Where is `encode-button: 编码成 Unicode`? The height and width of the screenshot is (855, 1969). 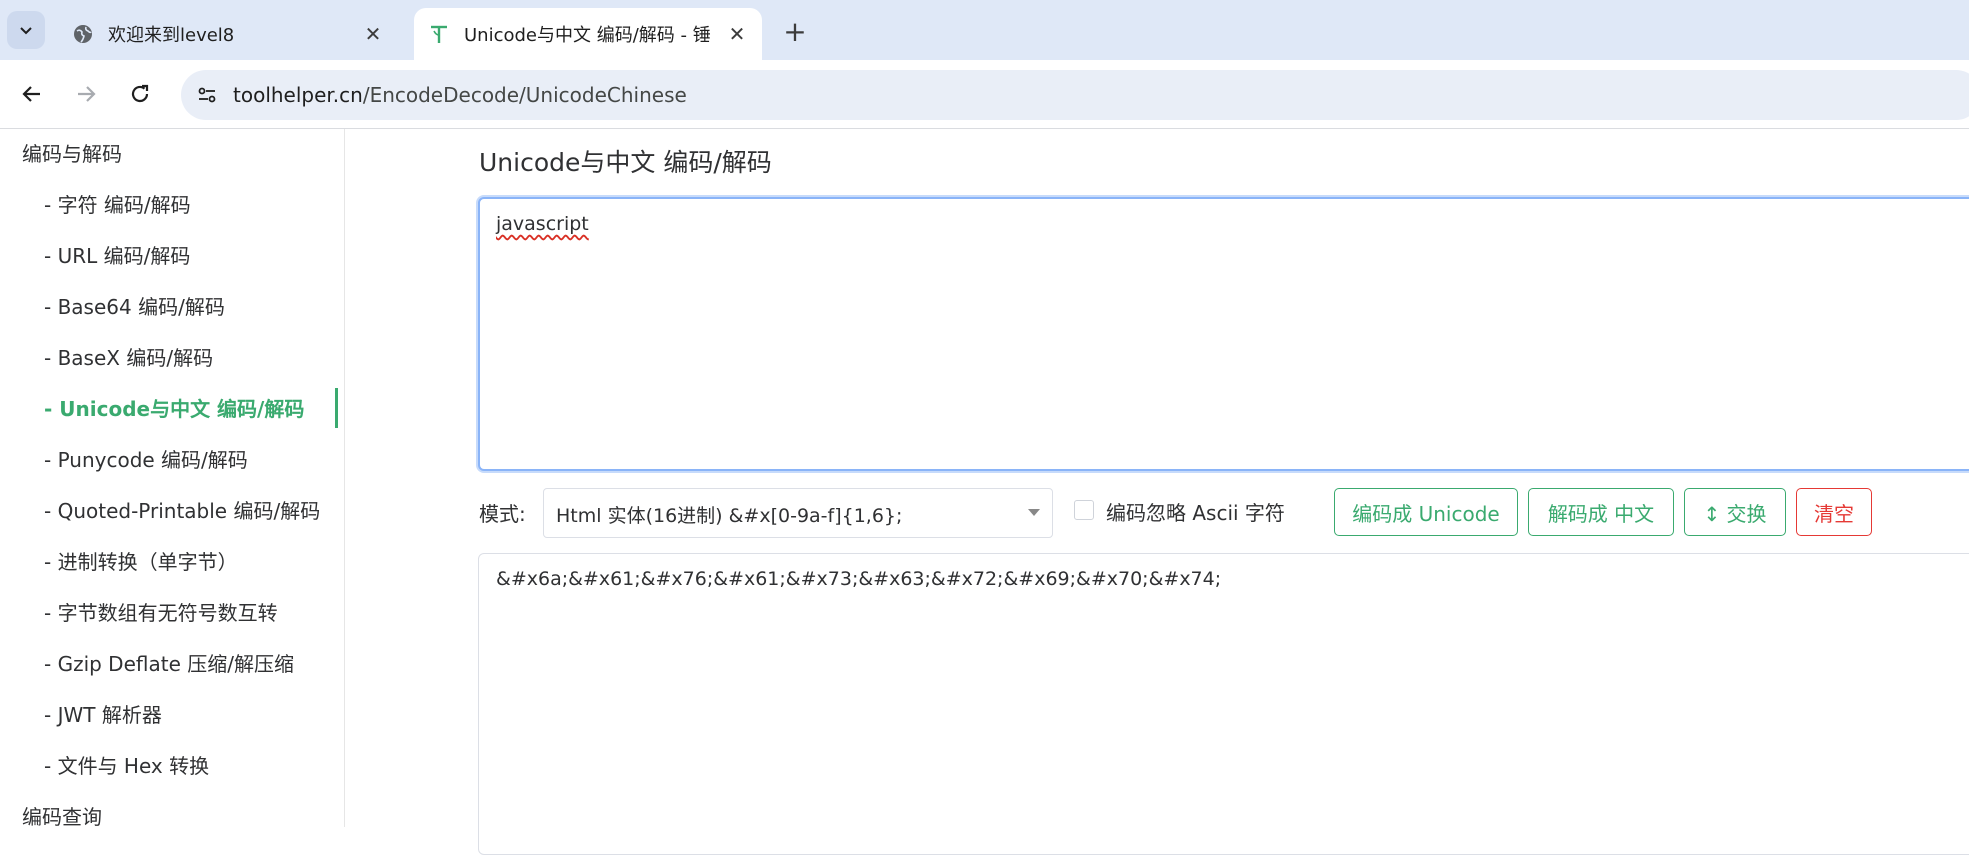 encode-button: 编码成 Unicode is located at coordinates (1426, 512).